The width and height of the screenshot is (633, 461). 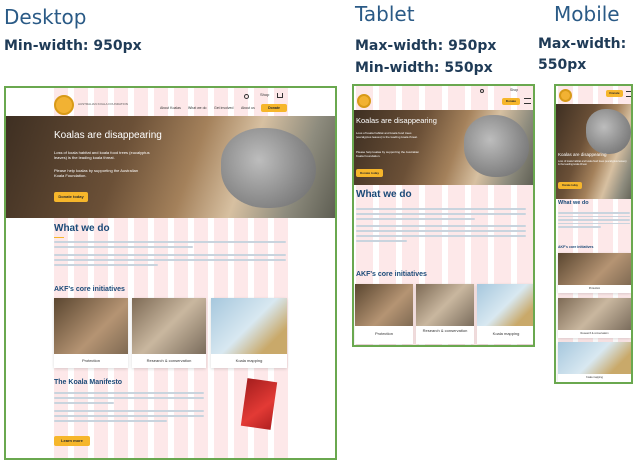 I want to click on mobile-heading: Mobile, so click(x=587, y=14).